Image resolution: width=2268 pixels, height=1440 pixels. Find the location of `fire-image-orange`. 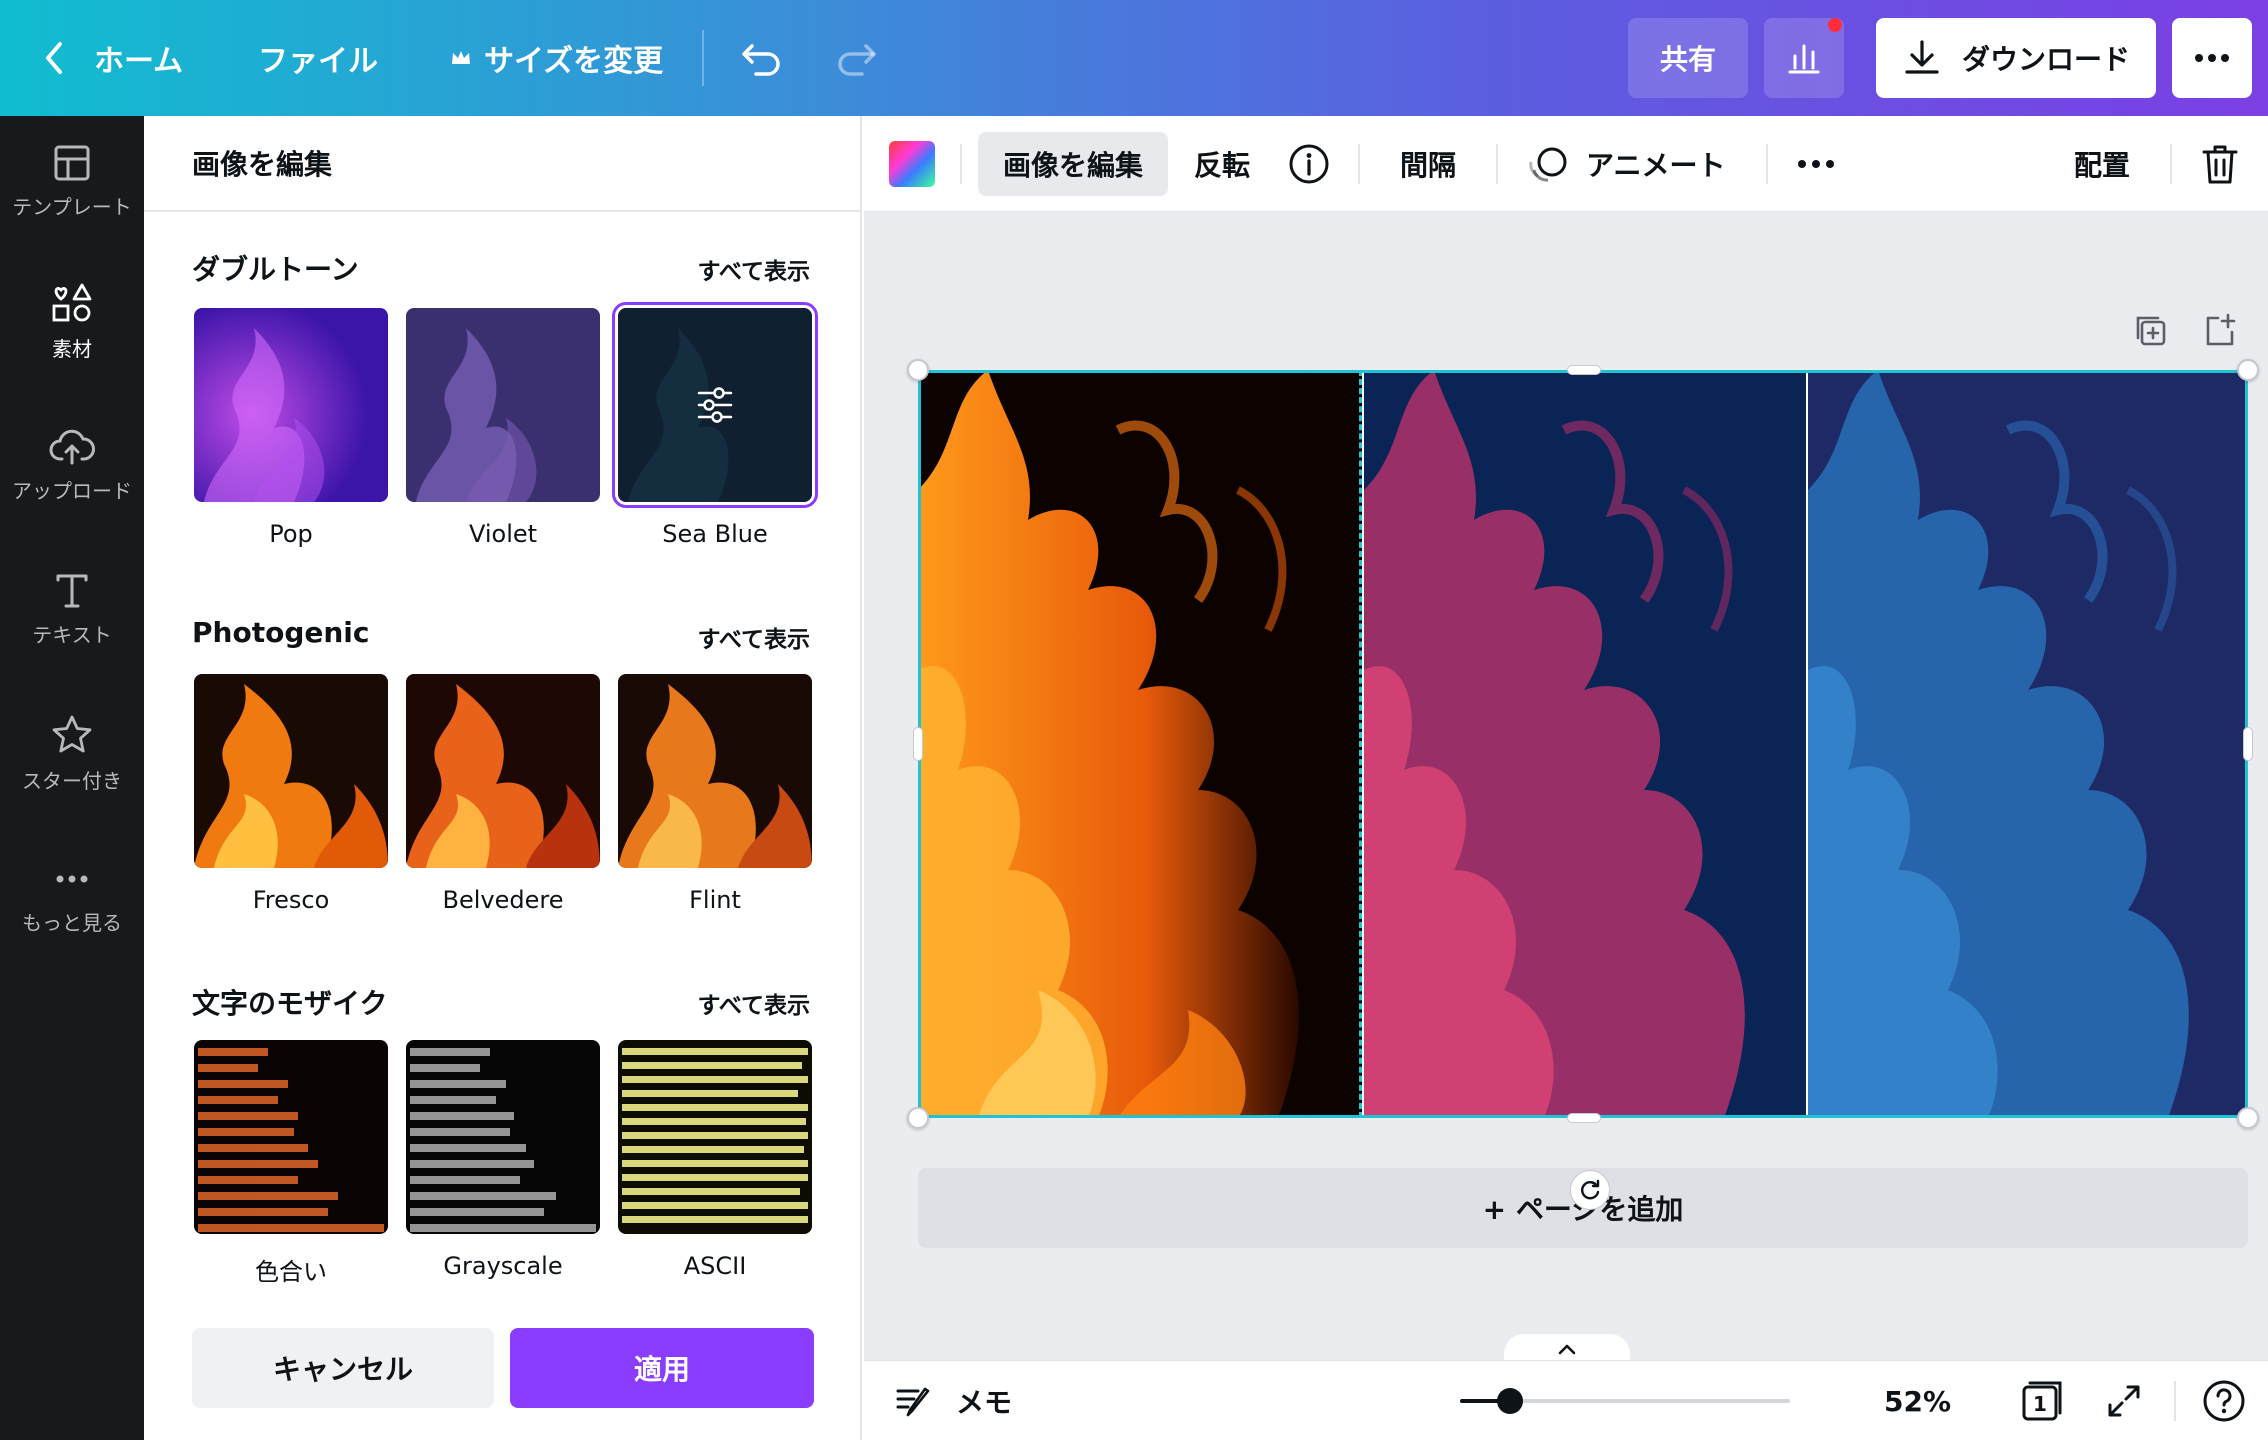

fire-image-orange is located at coordinates (1140, 744).